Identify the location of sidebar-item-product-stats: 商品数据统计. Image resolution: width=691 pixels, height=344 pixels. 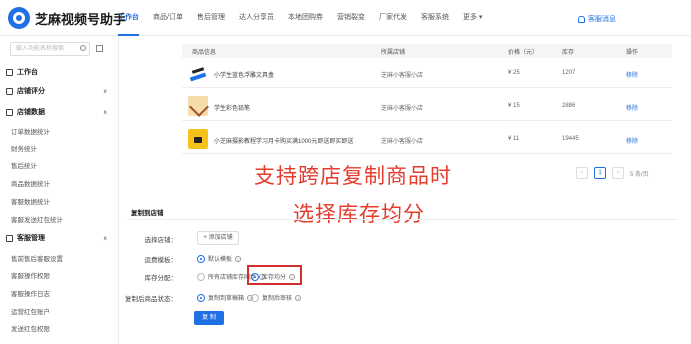
(59, 183).